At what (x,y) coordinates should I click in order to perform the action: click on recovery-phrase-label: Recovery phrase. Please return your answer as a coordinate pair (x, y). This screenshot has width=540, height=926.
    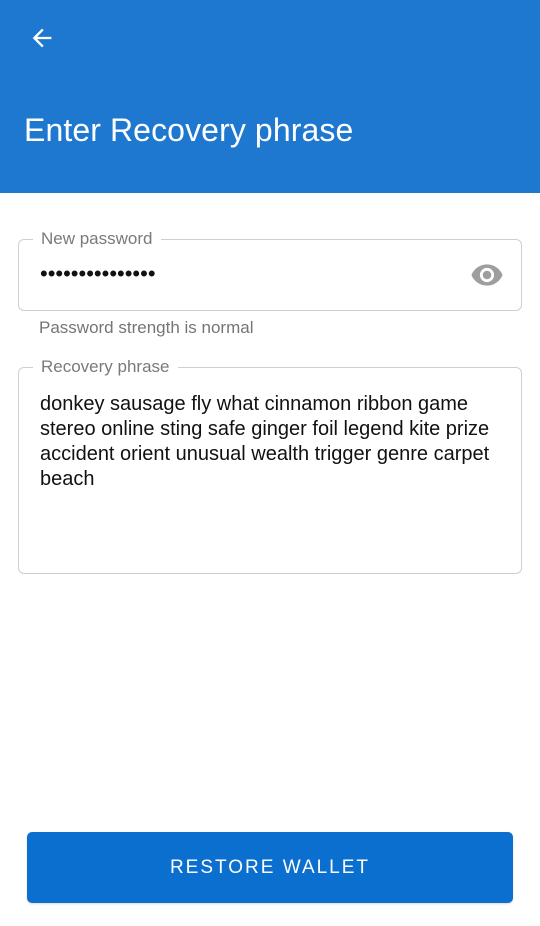
    Looking at the image, I should click on (105, 367).